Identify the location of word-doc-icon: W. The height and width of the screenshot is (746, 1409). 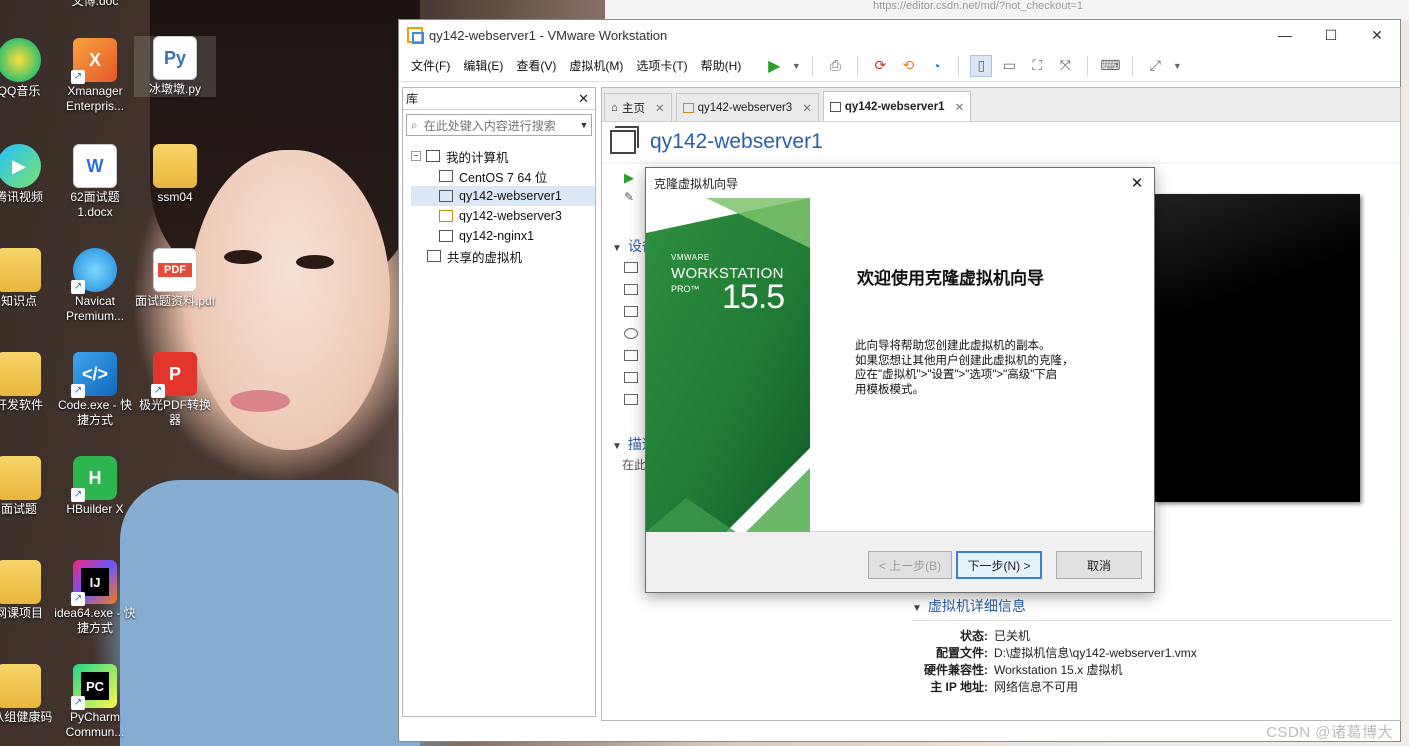
(95, 166).